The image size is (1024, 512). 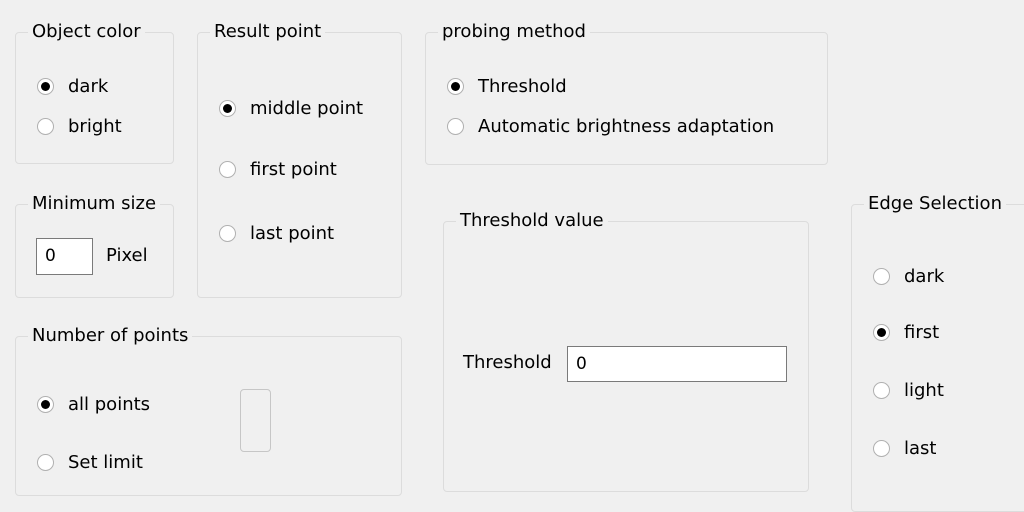 I want to click on object-color-group: Object color, so click(x=94, y=92).